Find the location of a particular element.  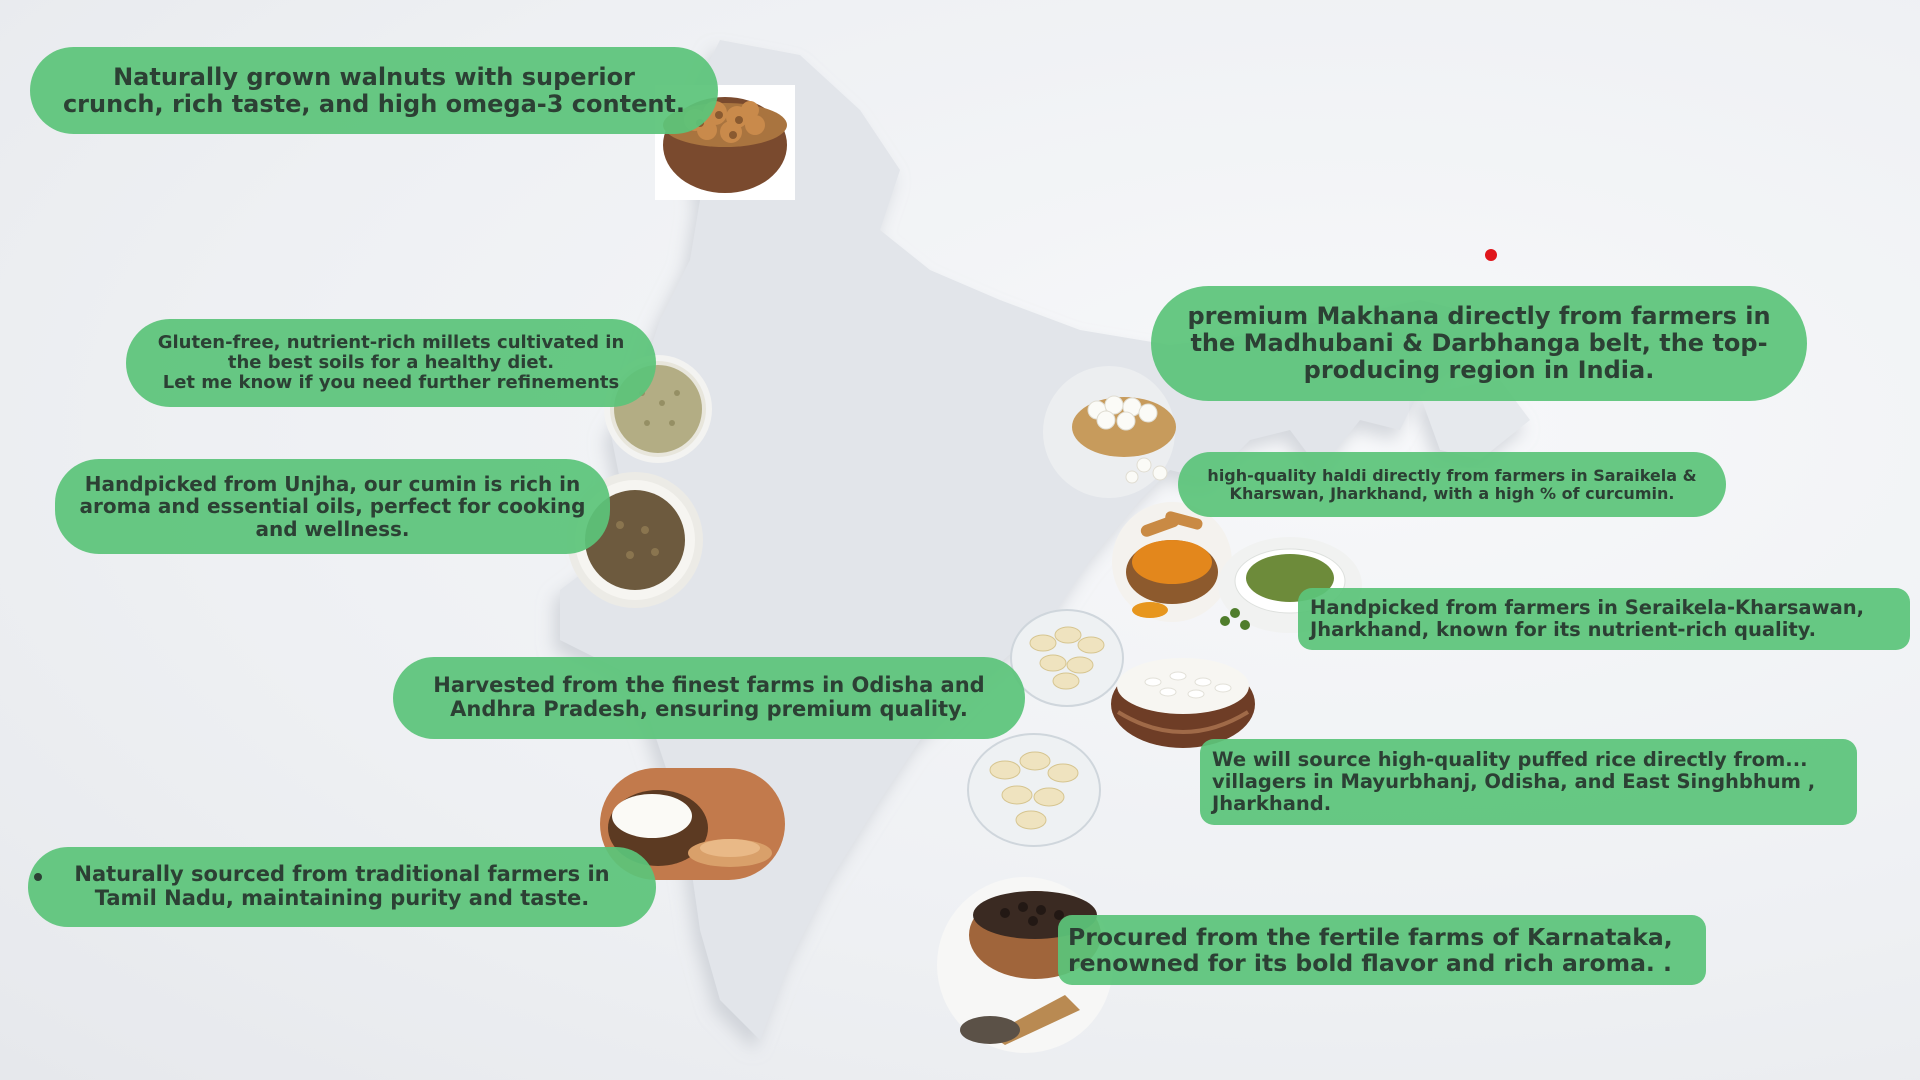

puffed-rice-bowl-icon is located at coordinates (1183, 703).